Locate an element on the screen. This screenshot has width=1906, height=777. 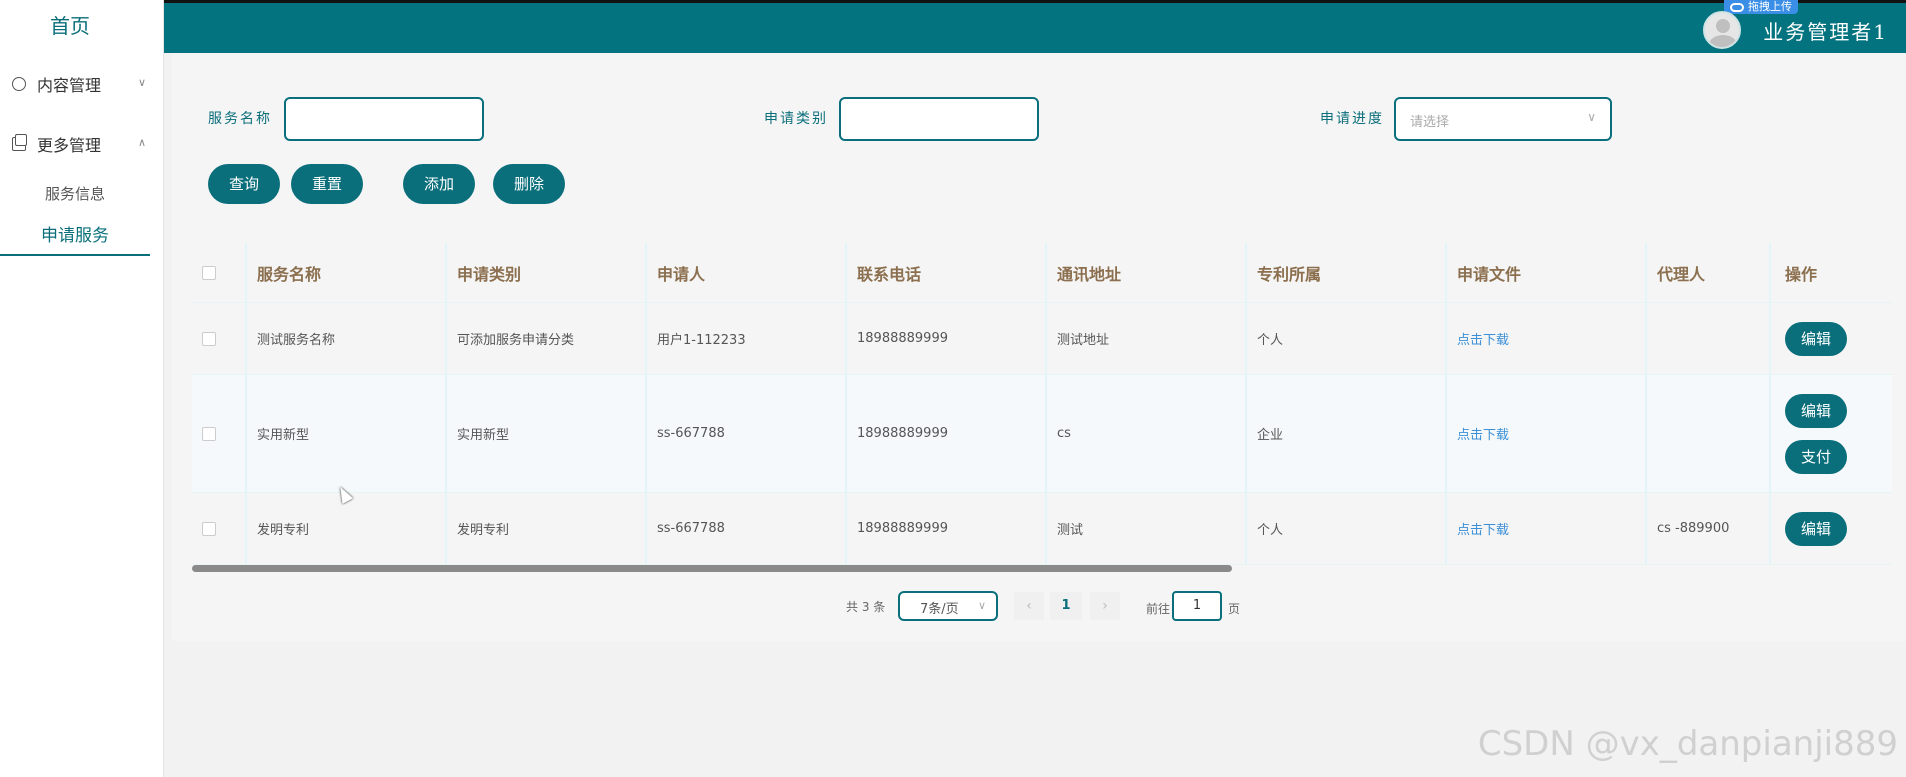
cell-category: 发明专利 is located at coordinates (547, 528).